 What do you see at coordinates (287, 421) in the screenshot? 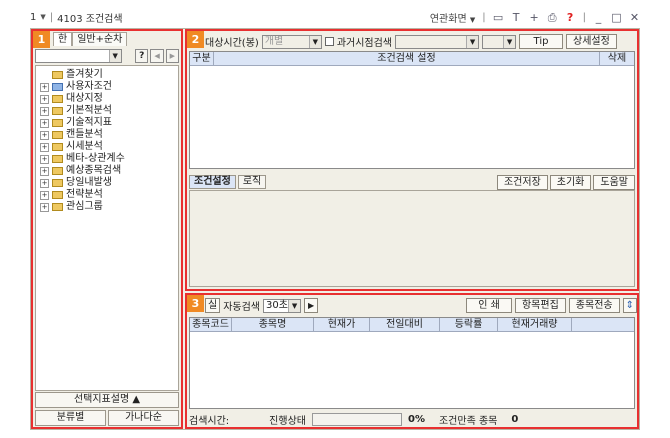
I see `progress-label: 진행상태` at bounding box center [287, 421].